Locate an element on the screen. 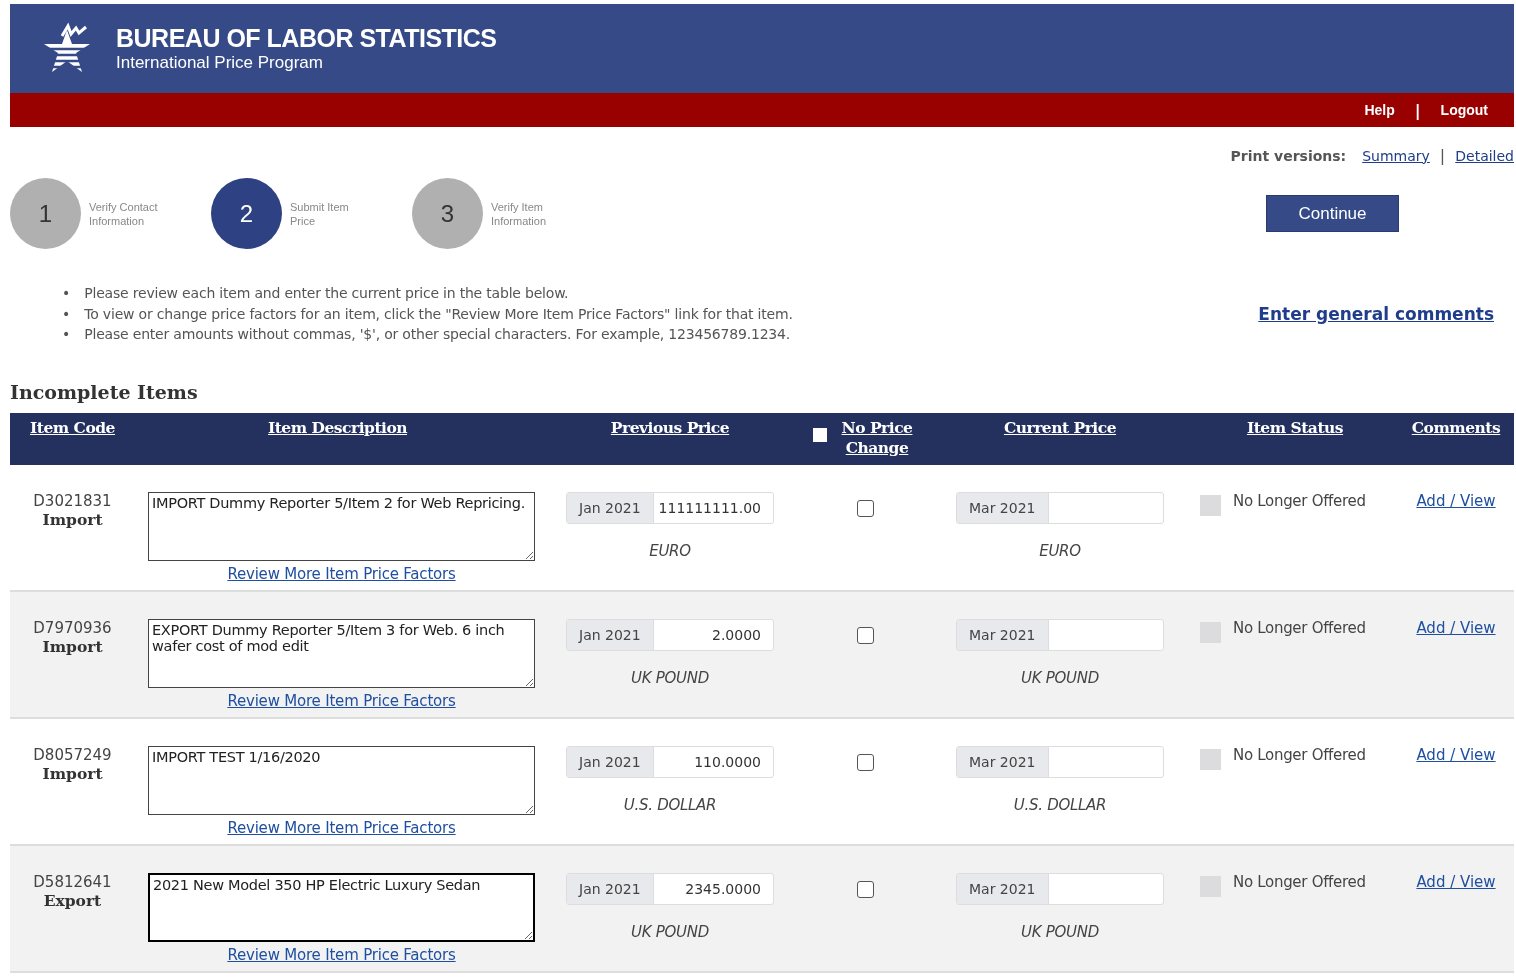 Image resolution: width=1516 pixels, height=980 pixels. item-code: D7970936 is located at coordinates (72, 627).